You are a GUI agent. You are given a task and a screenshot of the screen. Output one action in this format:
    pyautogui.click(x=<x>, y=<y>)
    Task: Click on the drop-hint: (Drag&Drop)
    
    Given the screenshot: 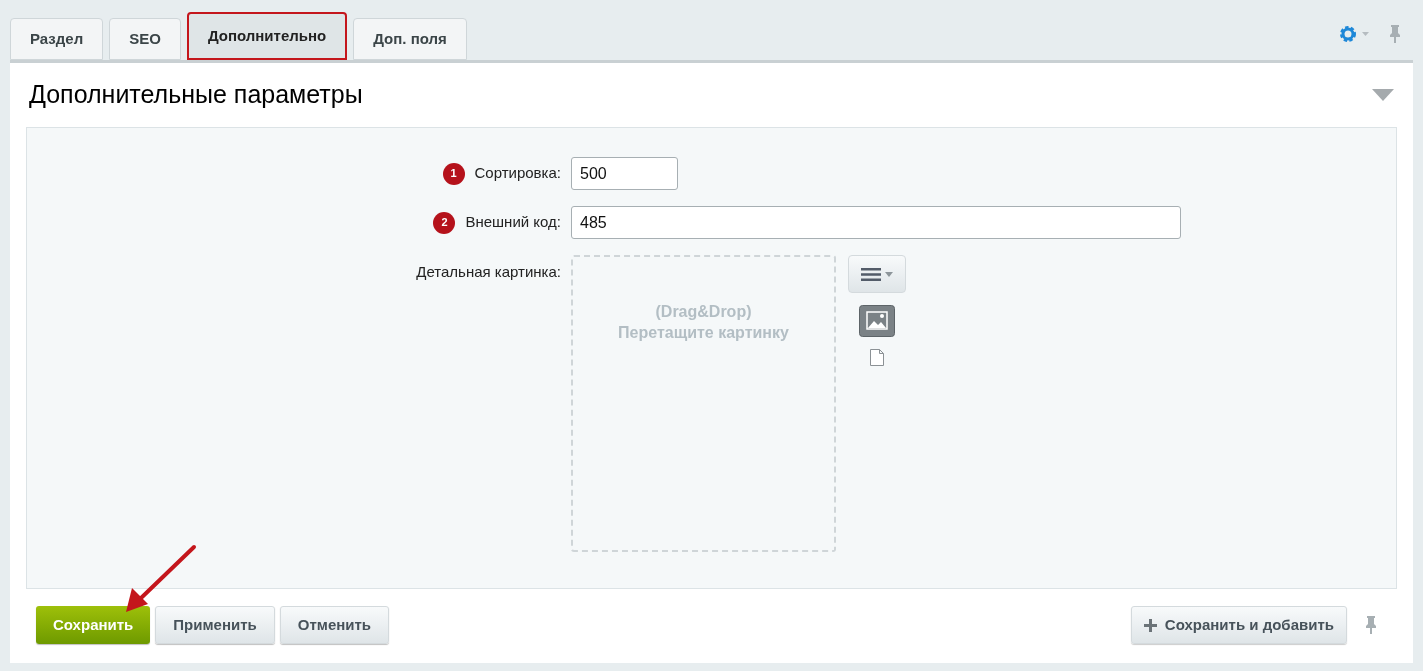 What is the action you would take?
    pyautogui.click(x=703, y=312)
    